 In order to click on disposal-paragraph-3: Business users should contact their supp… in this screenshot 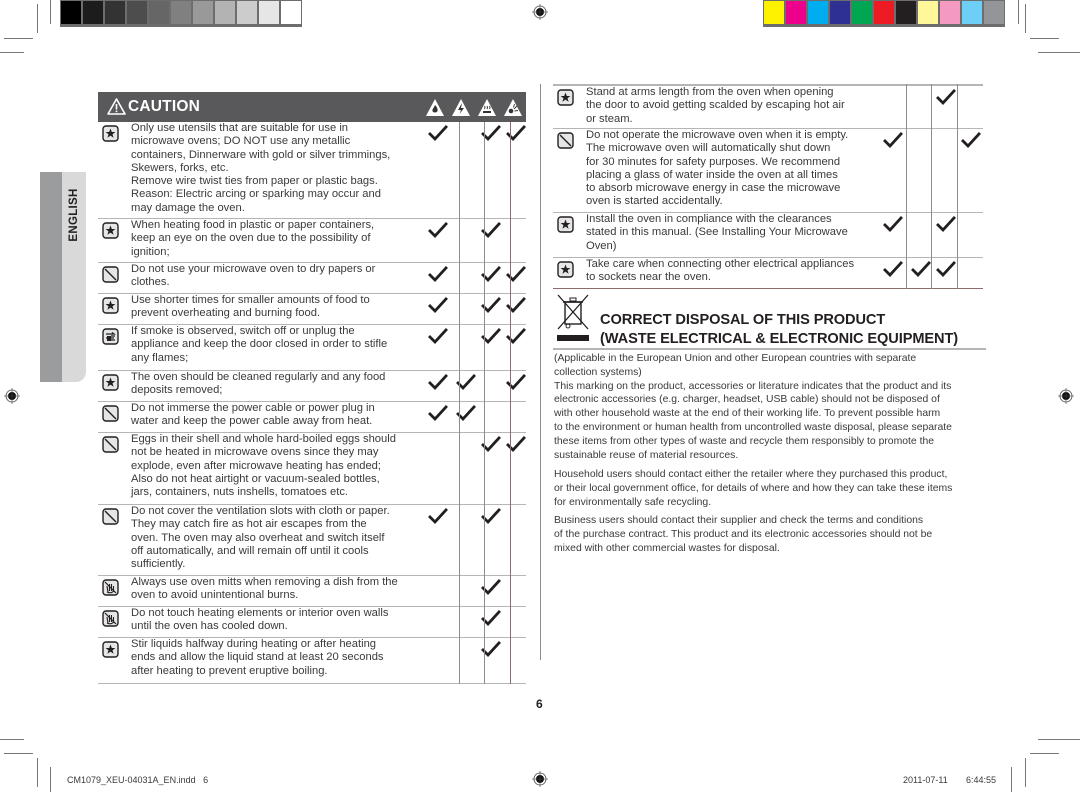, I will do `click(743, 534)`.